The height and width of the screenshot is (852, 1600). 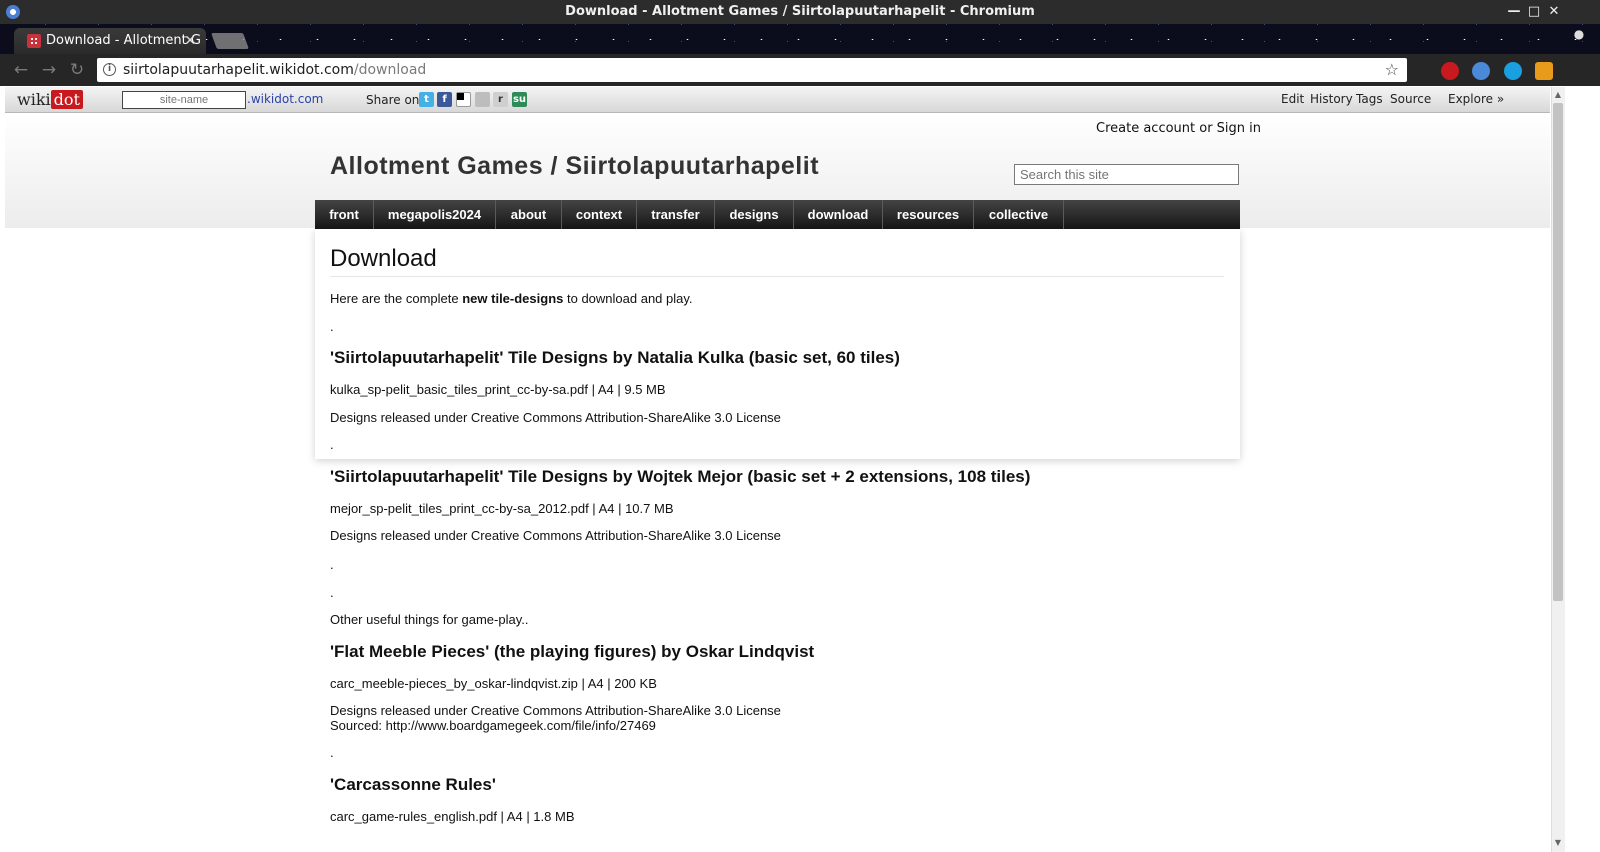 I want to click on scroll-up-icon: ▲, so click(x=1558, y=95).